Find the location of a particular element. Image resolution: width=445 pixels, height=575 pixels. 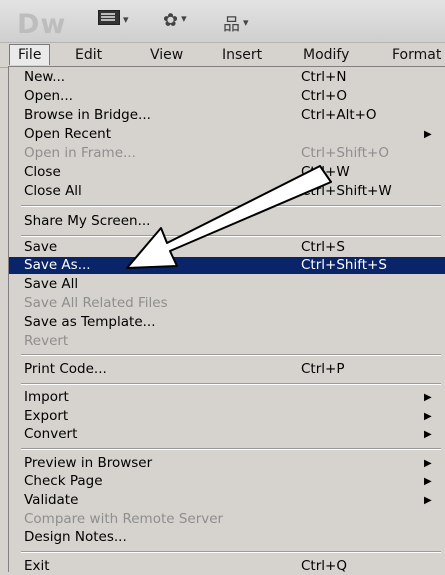

menu-item-open-recent: Open Recent ▶ is located at coordinates (227, 134).